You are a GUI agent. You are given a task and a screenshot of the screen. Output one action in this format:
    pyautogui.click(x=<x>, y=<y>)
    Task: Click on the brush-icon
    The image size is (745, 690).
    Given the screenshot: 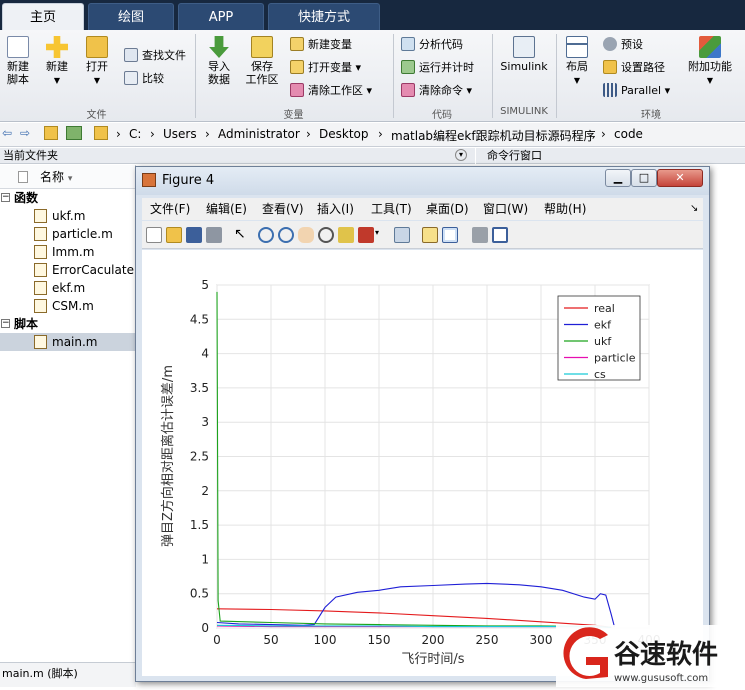 What is the action you would take?
    pyautogui.click(x=366, y=235)
    